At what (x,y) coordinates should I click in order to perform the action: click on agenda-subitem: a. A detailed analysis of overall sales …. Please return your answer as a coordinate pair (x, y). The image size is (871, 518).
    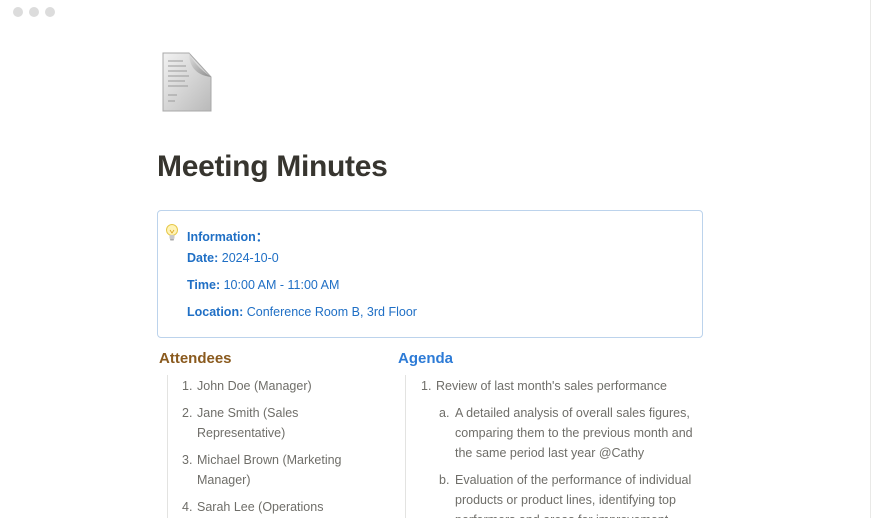
    Looking at the image, I should click on (574, 433).